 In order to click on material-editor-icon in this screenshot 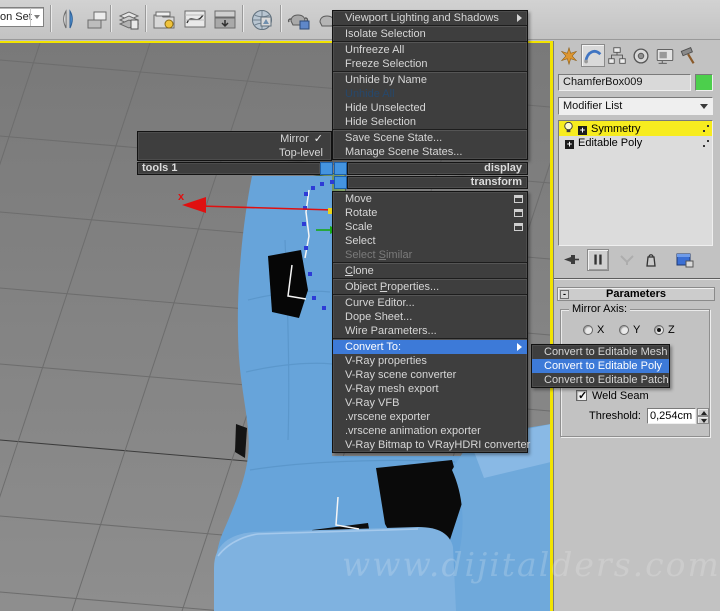, I will do `click(262, 20)`.